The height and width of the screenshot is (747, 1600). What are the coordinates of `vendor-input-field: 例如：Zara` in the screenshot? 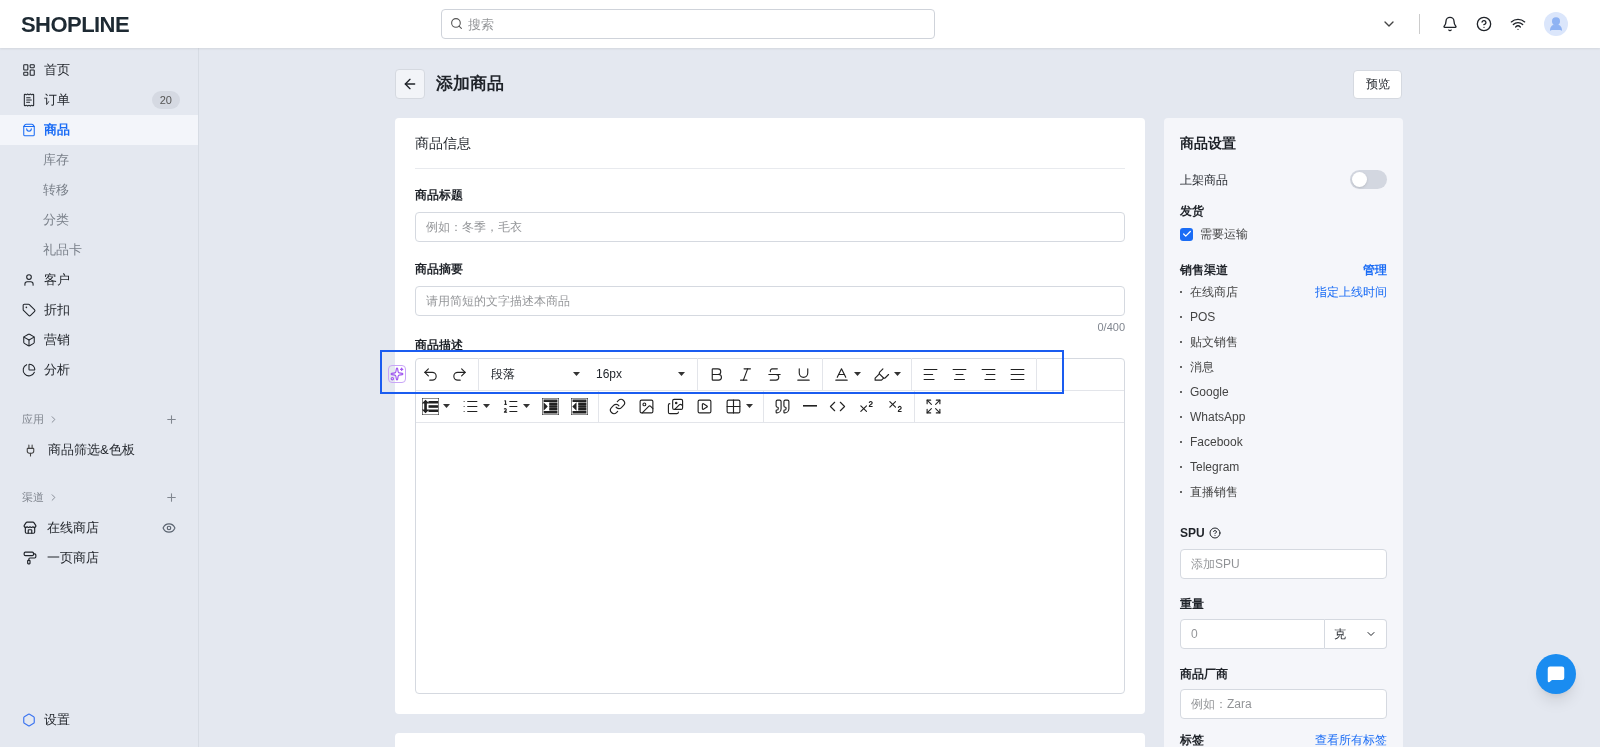 It's located at (1283, 704).